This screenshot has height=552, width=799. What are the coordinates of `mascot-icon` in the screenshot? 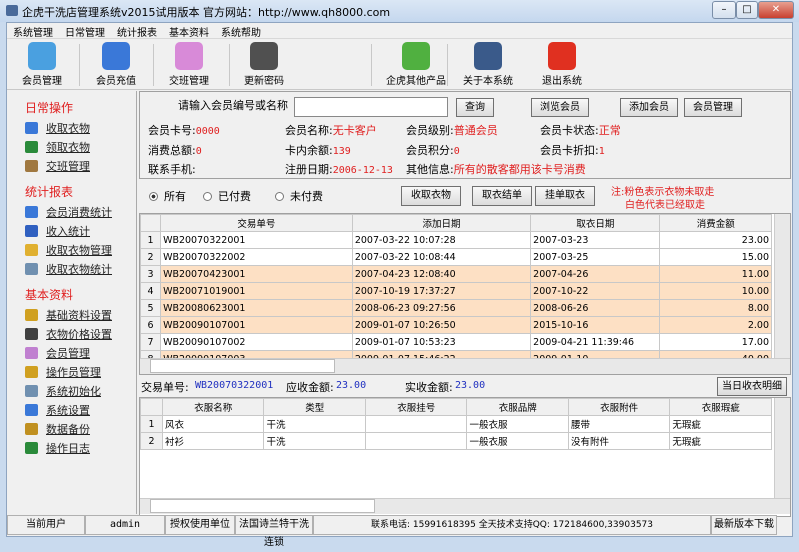 It's located at (488, 56).